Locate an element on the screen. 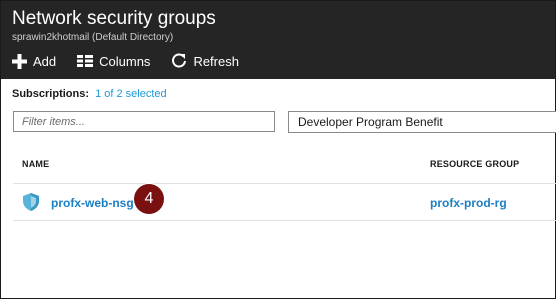 Image resolution: width=556 pixels, height=299 pixels. refresh-button: Refresh is located at coordinates (205, 61).